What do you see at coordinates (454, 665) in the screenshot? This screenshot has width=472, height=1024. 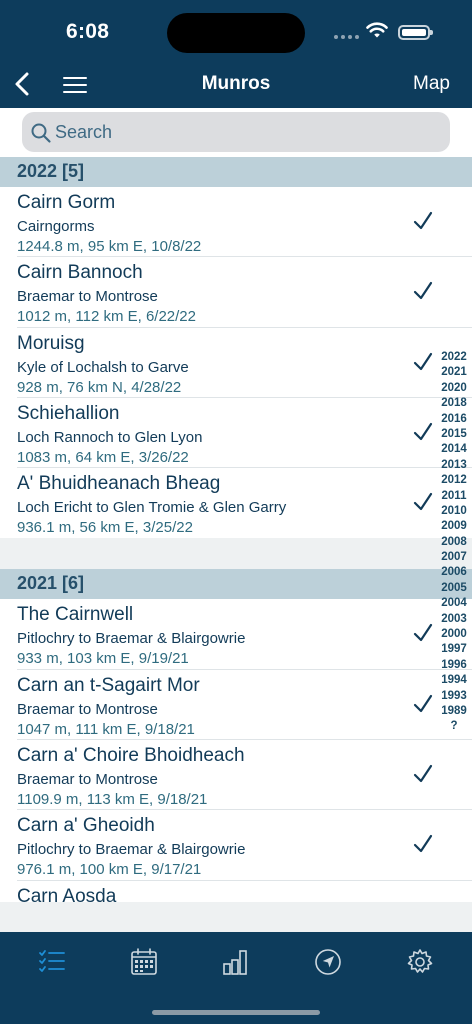 I see `year-index-item: 1996` at bounding box center [454, 665].